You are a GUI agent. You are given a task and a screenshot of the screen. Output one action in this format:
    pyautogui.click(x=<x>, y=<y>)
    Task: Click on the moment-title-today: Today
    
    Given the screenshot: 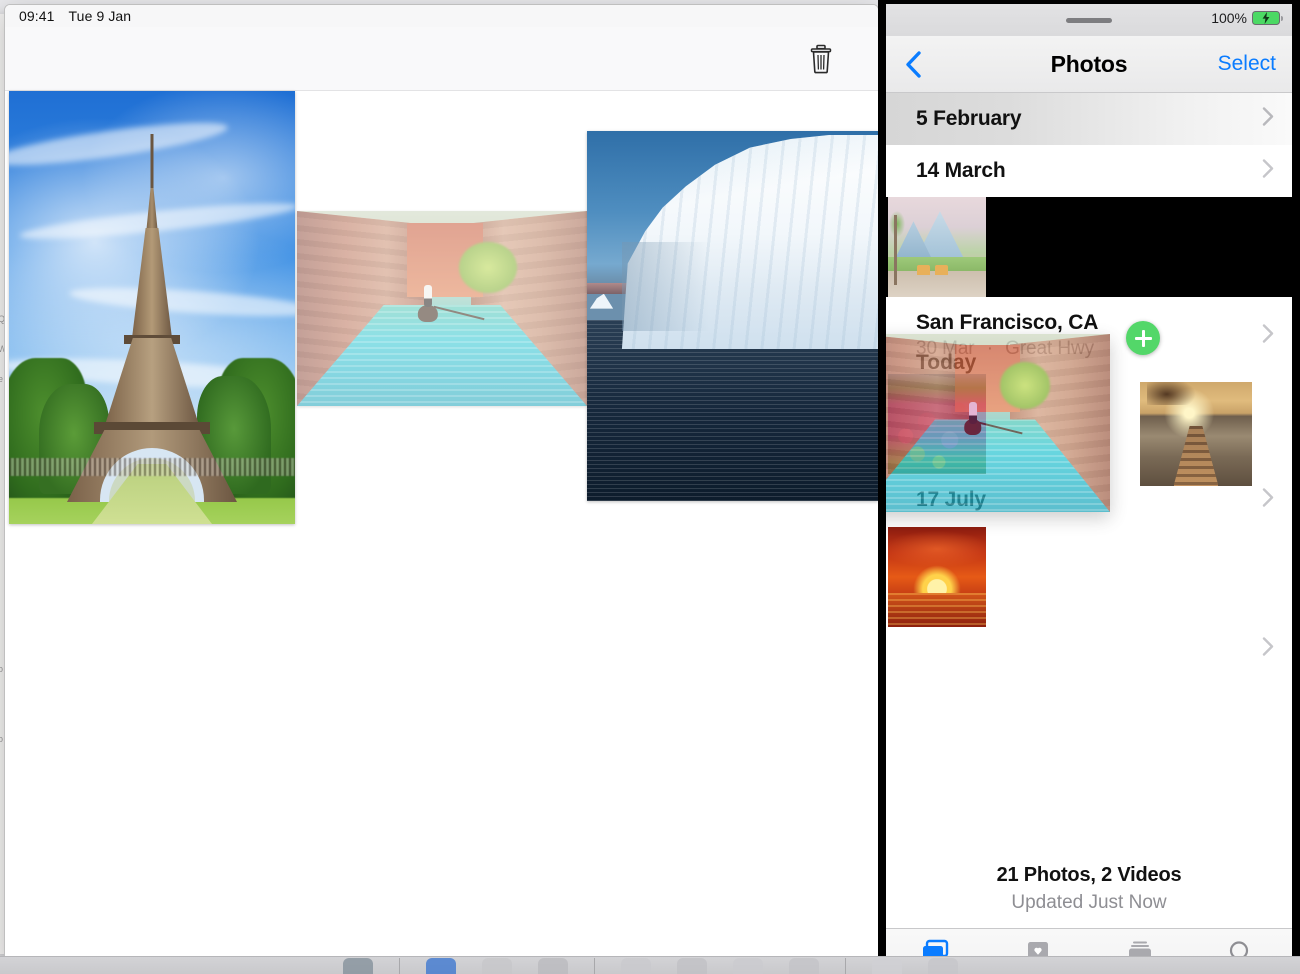 What is the action you would take?
    pyautogui.click(x=946, y=362)
    